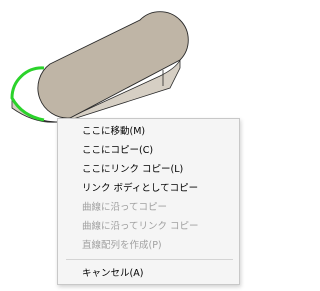 The image size is (320, 291). What do you see at coordinates (125, 207) in the screenshot?
I see `menu-item-copy-along-curve: 曲線に沿ってコピー` at bounding box center [125, 207].